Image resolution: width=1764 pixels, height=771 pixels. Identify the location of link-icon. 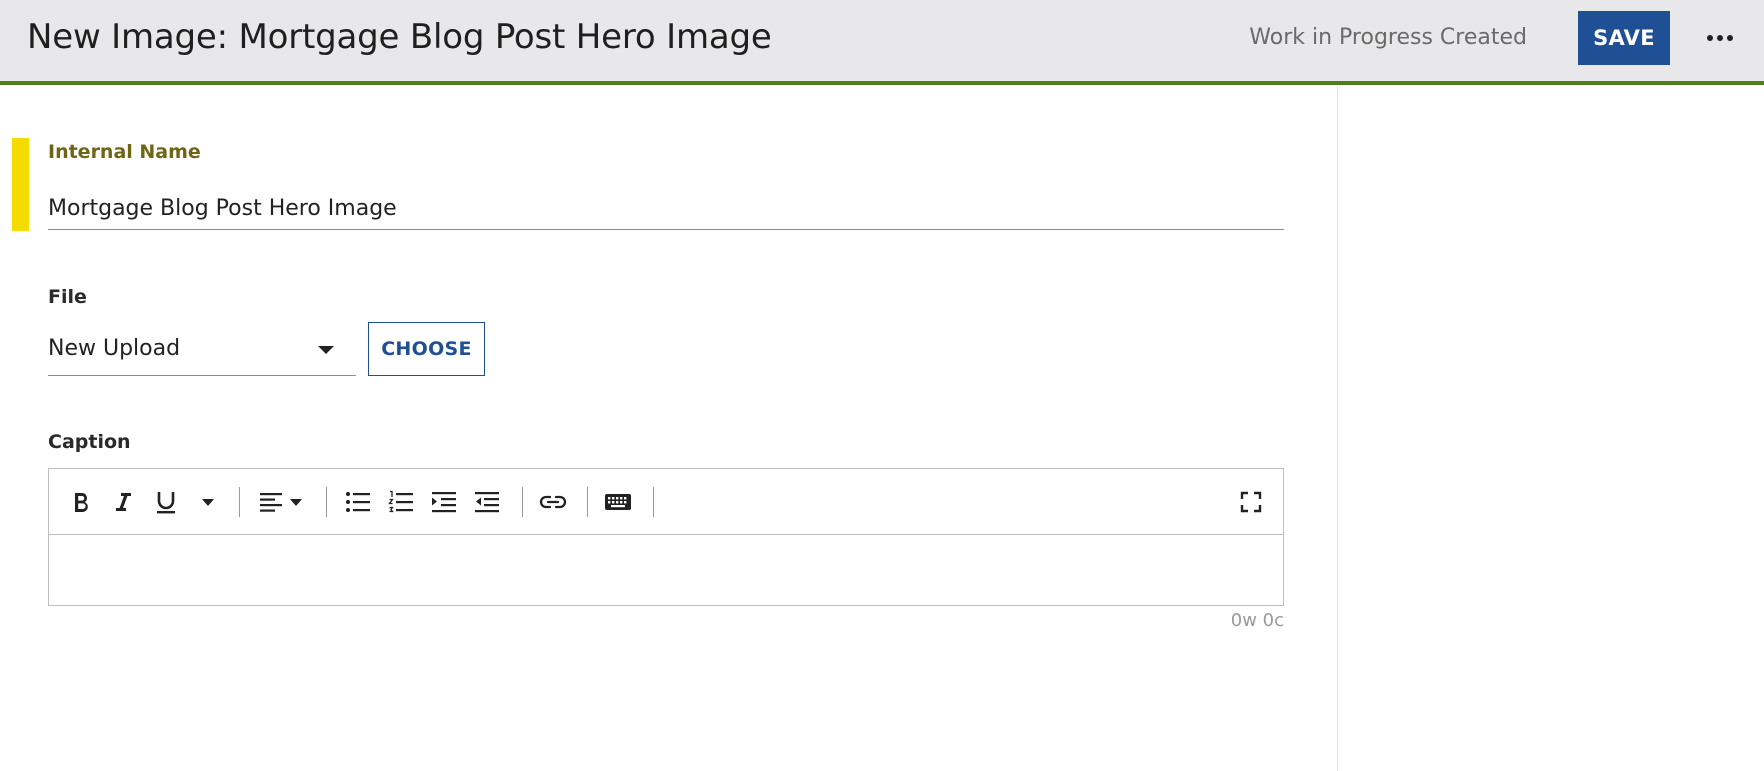
(553, 502).